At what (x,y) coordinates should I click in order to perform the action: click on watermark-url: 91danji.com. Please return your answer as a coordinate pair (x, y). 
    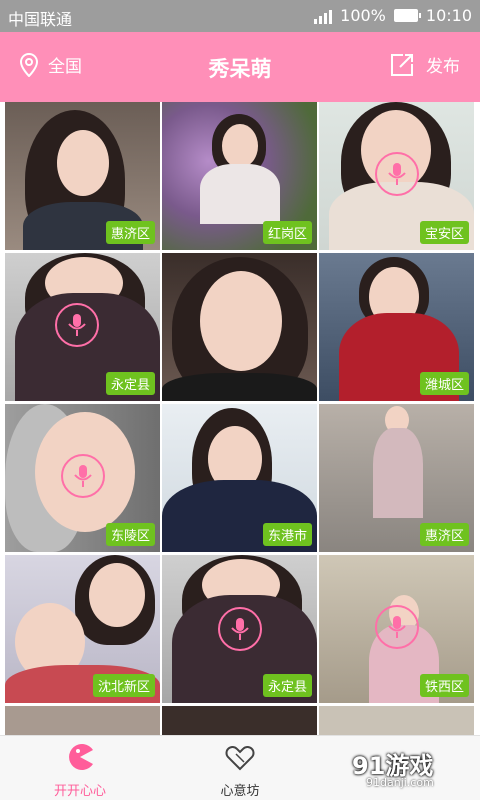
    Looking at the image, I should click on (400, 782).